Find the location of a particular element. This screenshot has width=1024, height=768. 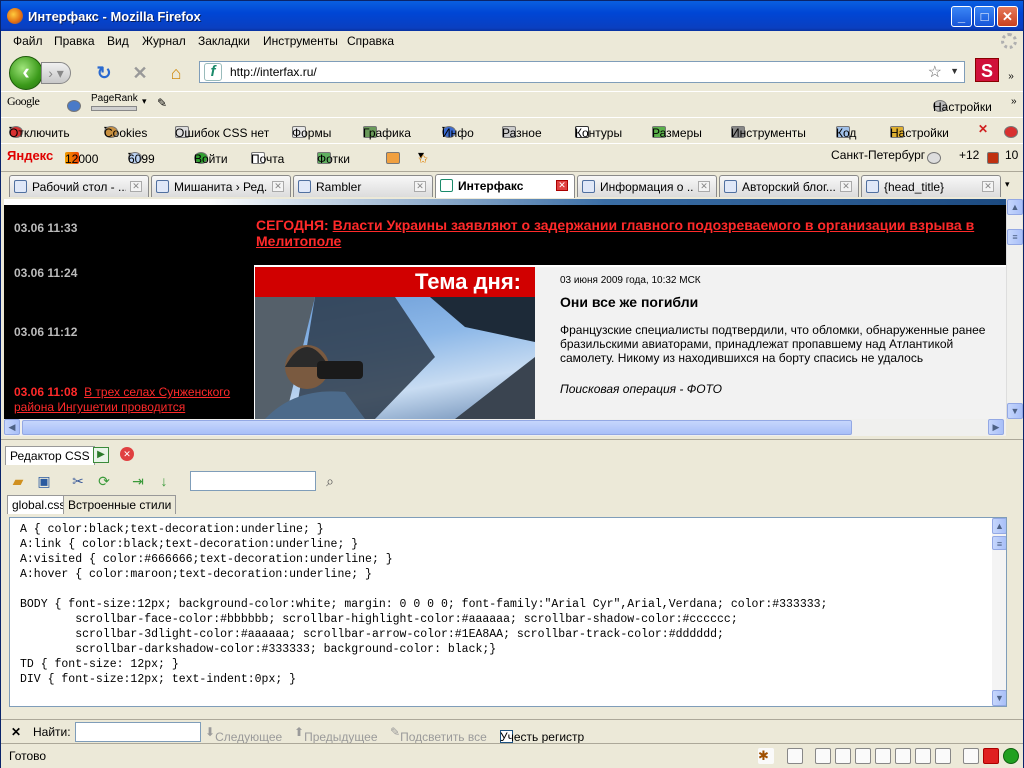

tab-rambler: Rambler ✕ is located at coordinates (363, 186).